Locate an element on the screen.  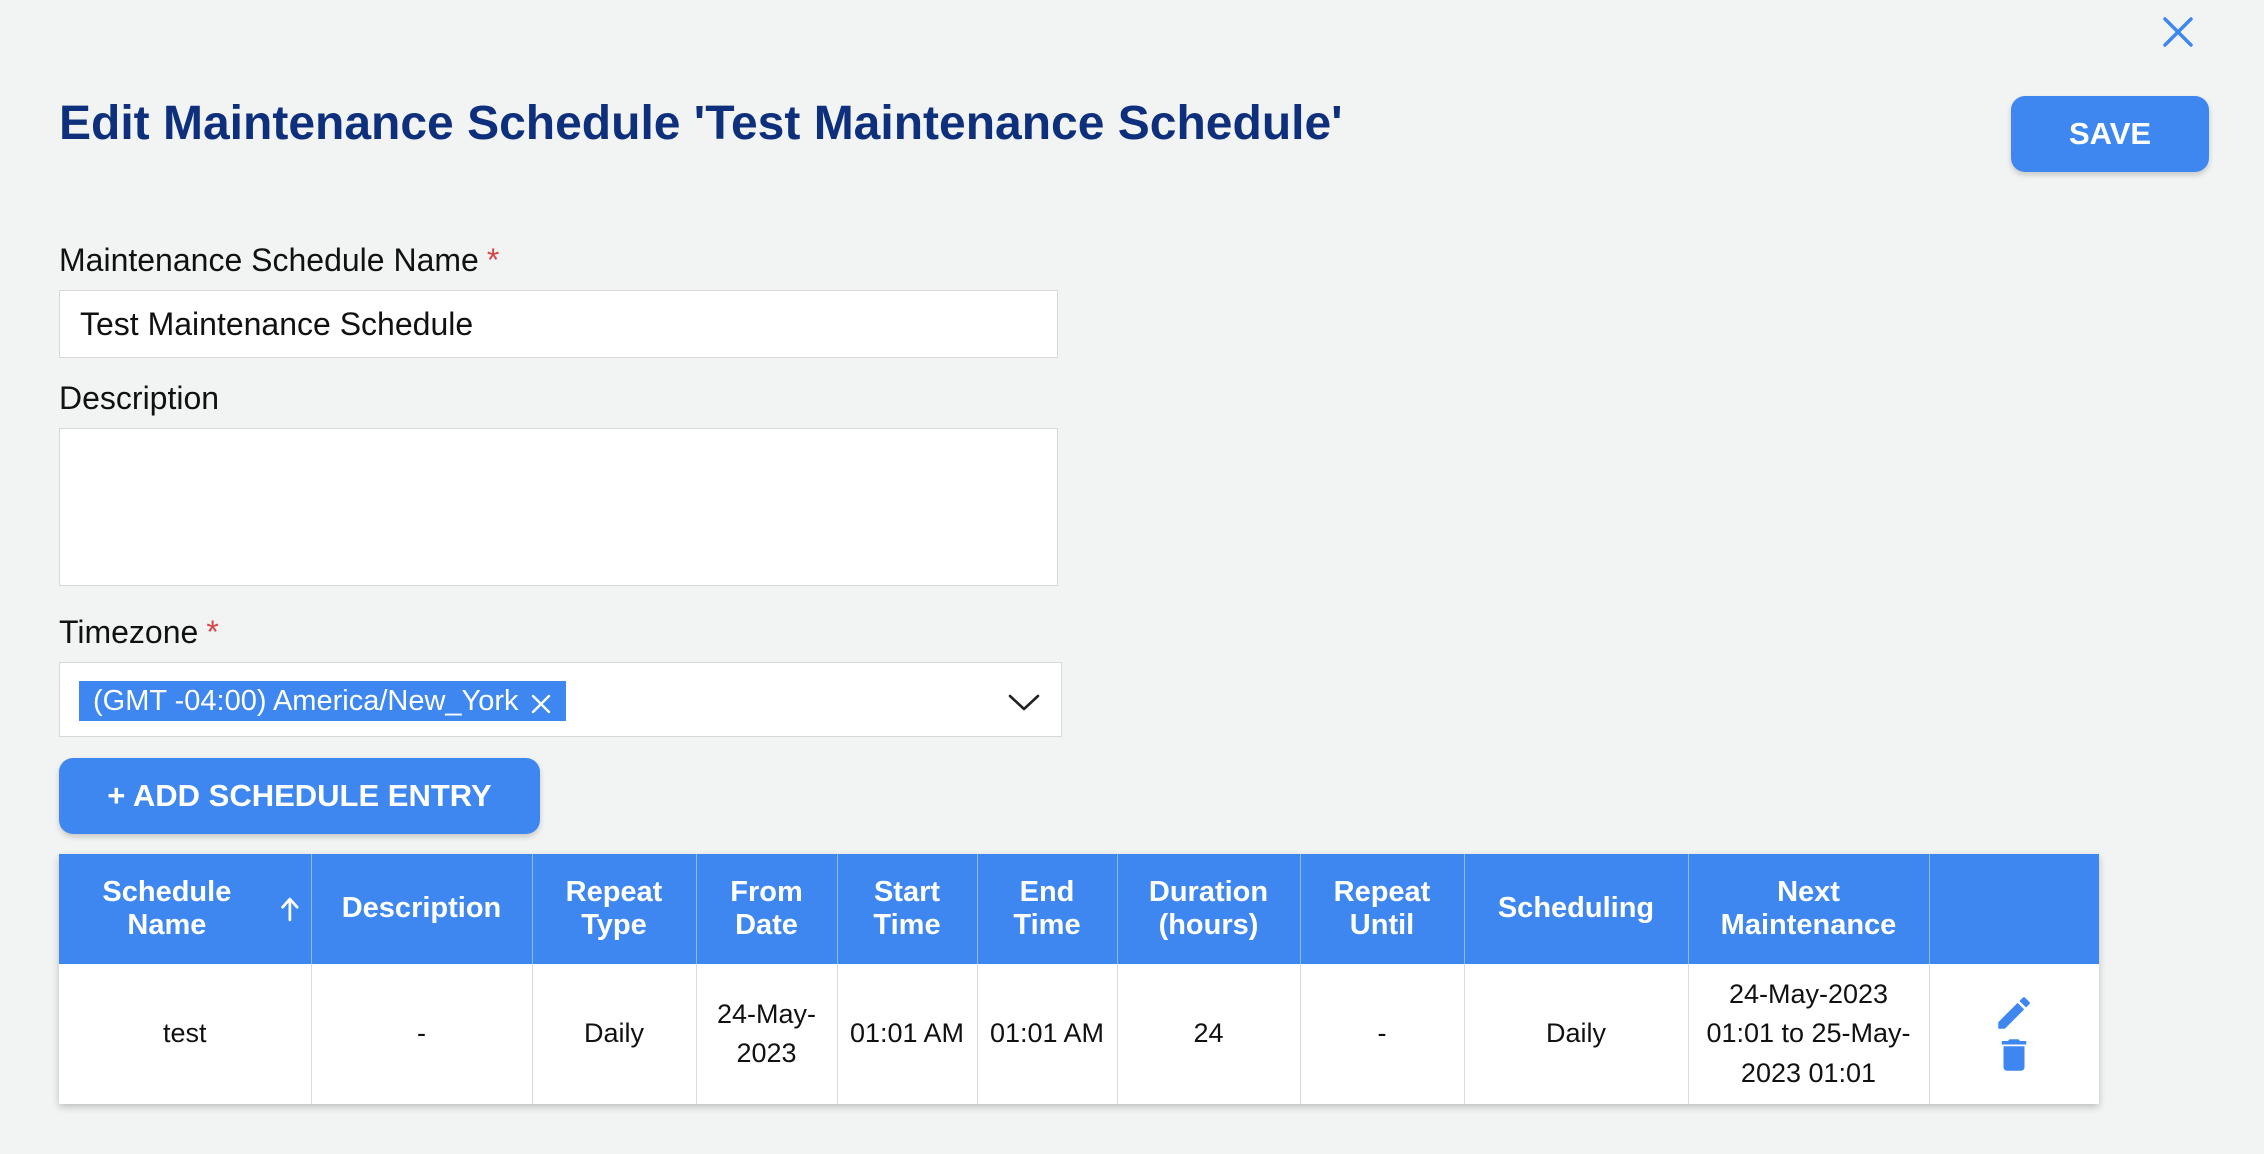
schedule-name-header-content: Schedule Name is located at coordinates (185, 909).